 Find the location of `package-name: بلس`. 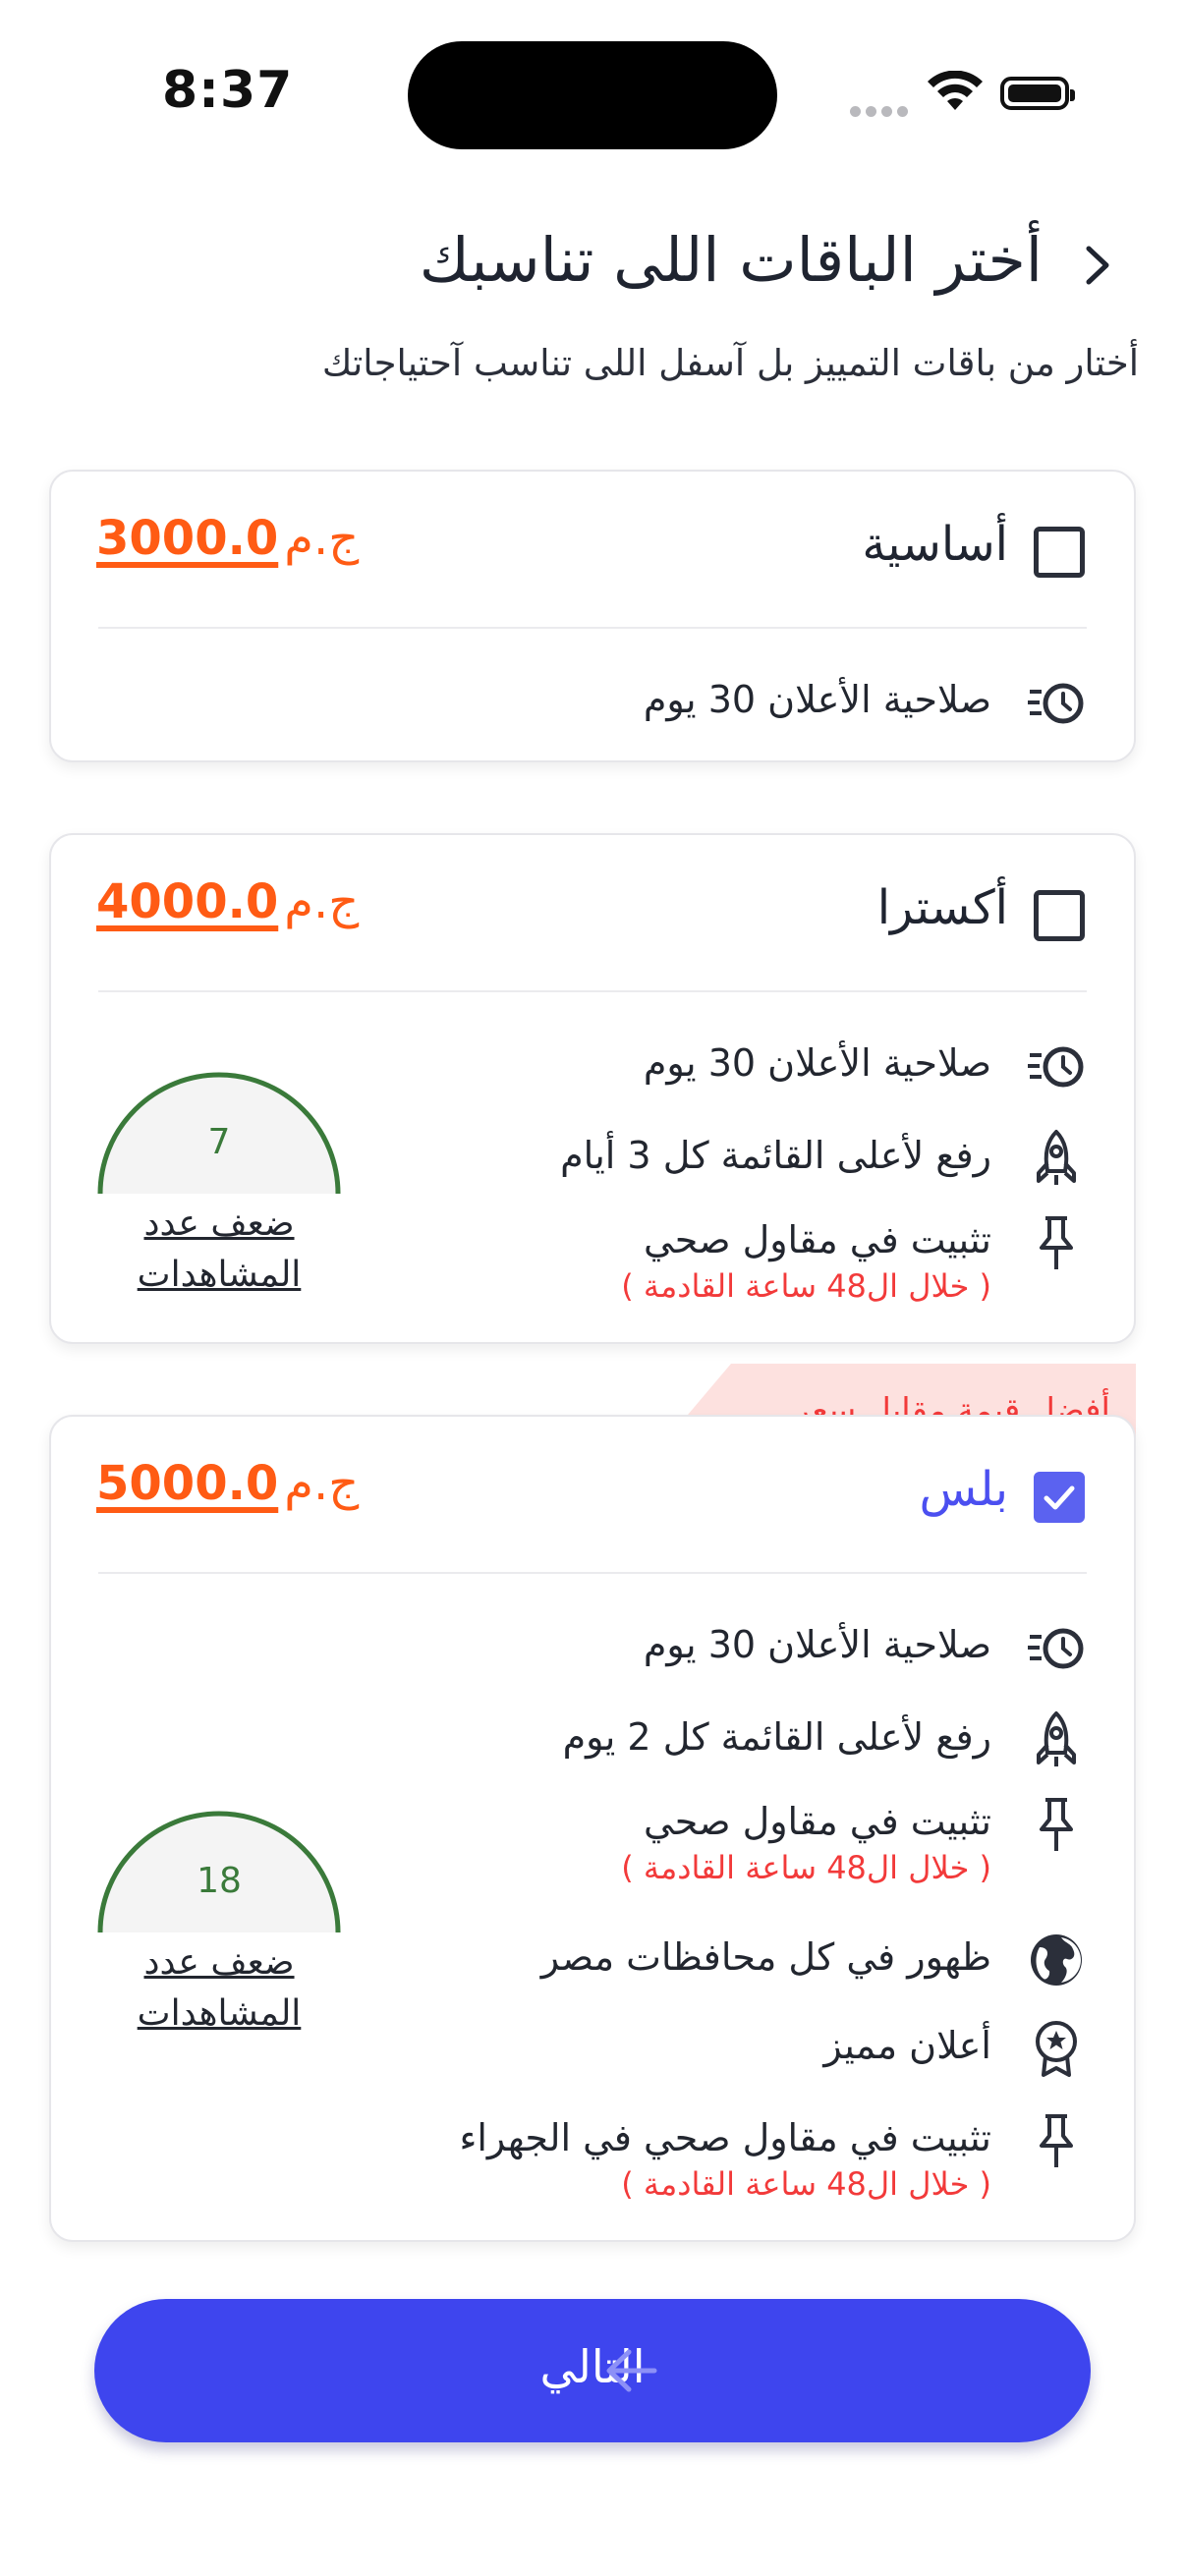

package-name: بلس is located at coordinates (964, 1489).